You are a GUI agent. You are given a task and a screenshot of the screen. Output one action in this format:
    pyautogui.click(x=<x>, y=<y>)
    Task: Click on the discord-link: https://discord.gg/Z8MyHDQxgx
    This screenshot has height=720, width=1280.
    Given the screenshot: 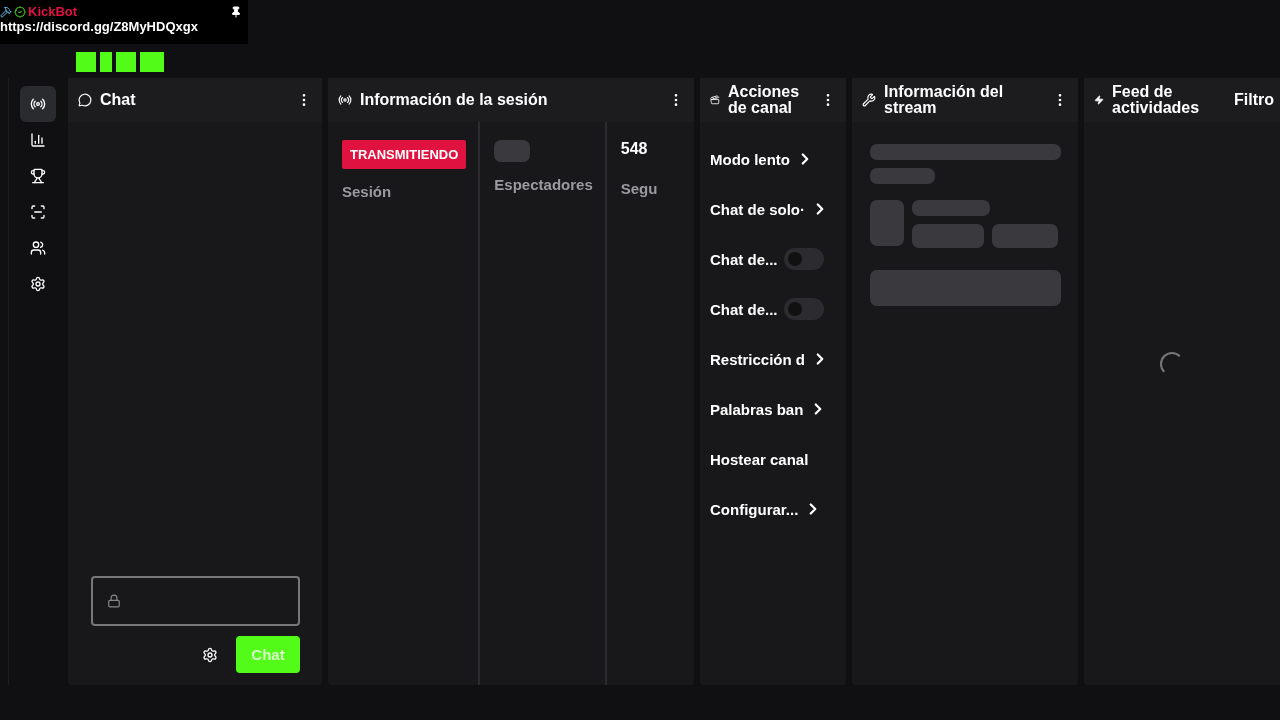 What is the action you would take?
    pyautogui.click(x=124, y=26)
    